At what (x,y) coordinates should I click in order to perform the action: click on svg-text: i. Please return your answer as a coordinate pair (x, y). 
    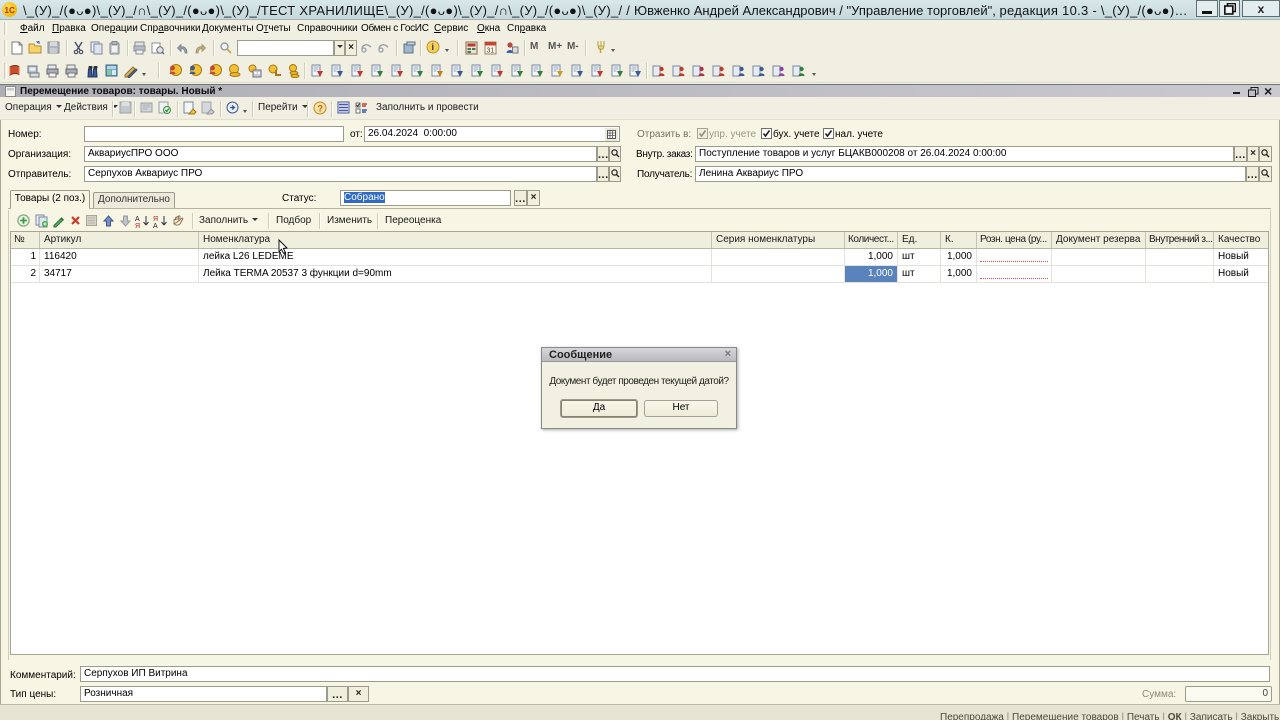
    Looking at the image, I should click on (433, 47).